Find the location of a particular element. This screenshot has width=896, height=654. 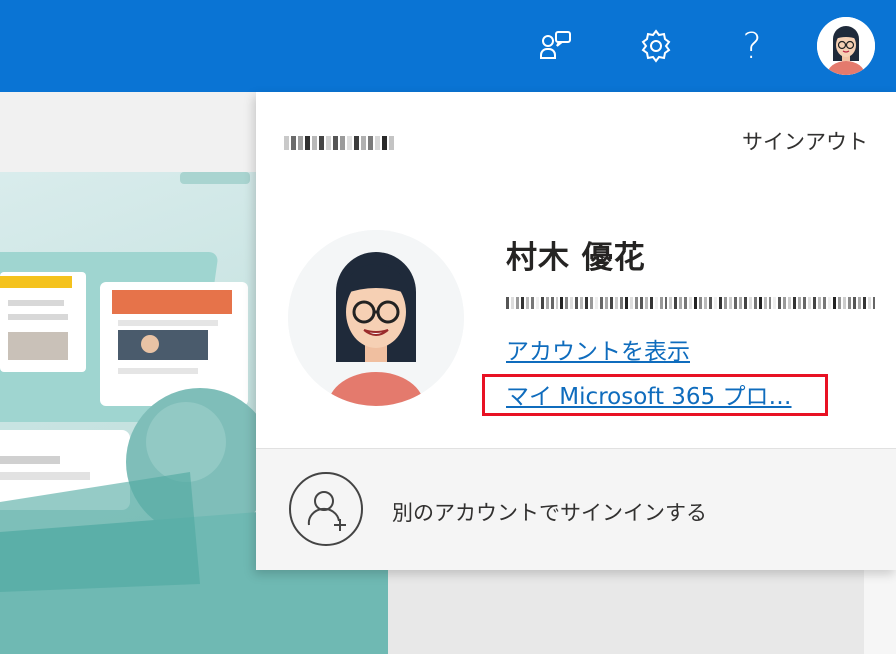

feedback-button is located at coordinates (556, 46).